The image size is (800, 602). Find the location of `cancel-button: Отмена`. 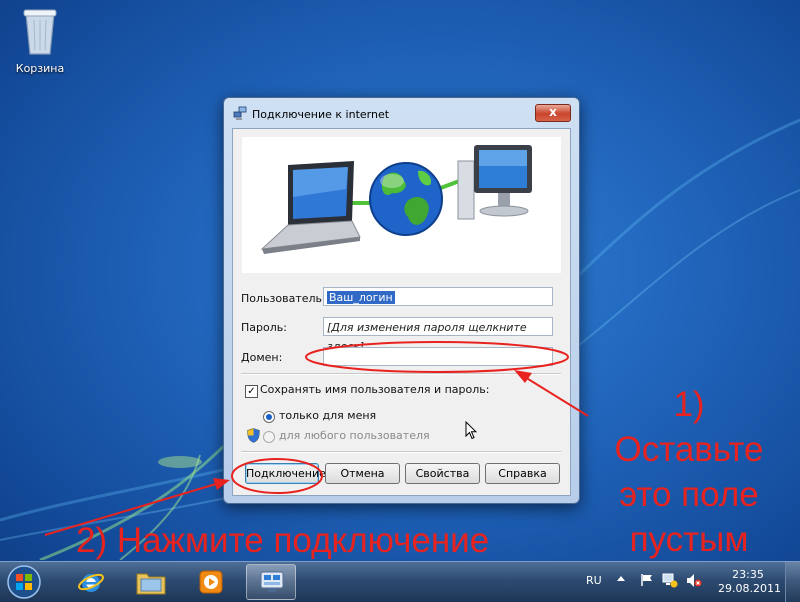

cancel-button: Отмена is located at coordinates (362, 473).